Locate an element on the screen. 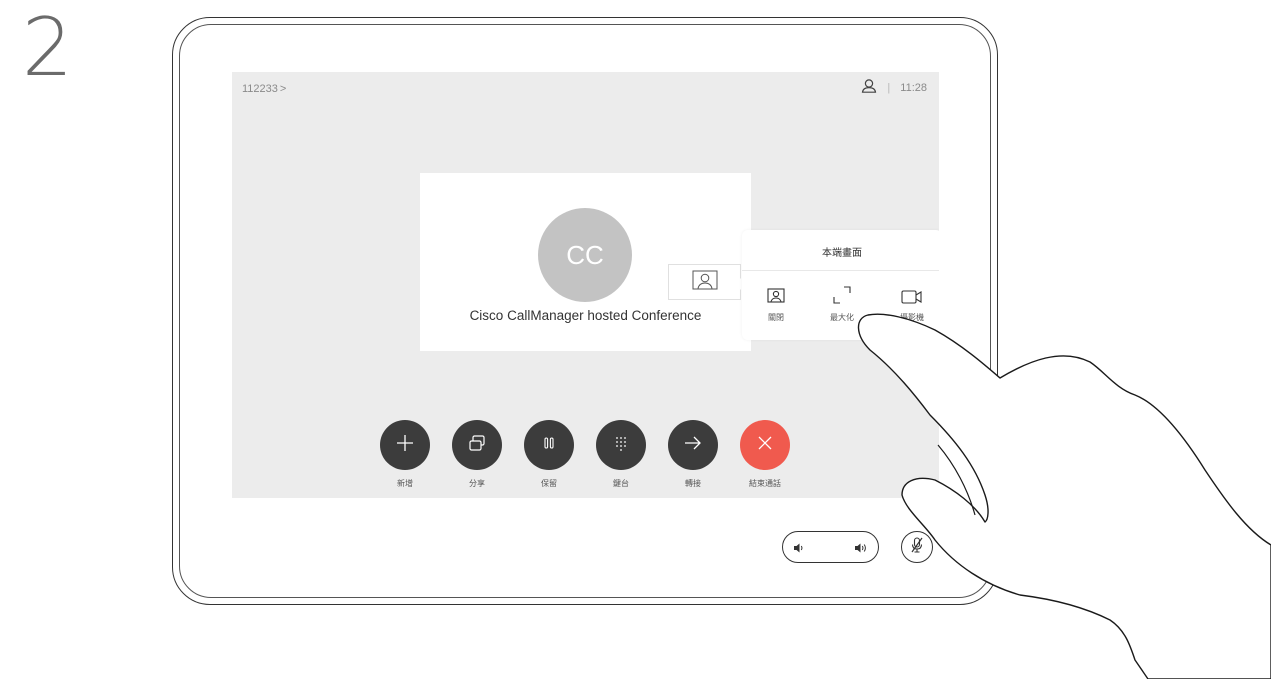 This screenshot has height=679, width=1271. clock-time: 11:28 is located at coordinates (913, 87).